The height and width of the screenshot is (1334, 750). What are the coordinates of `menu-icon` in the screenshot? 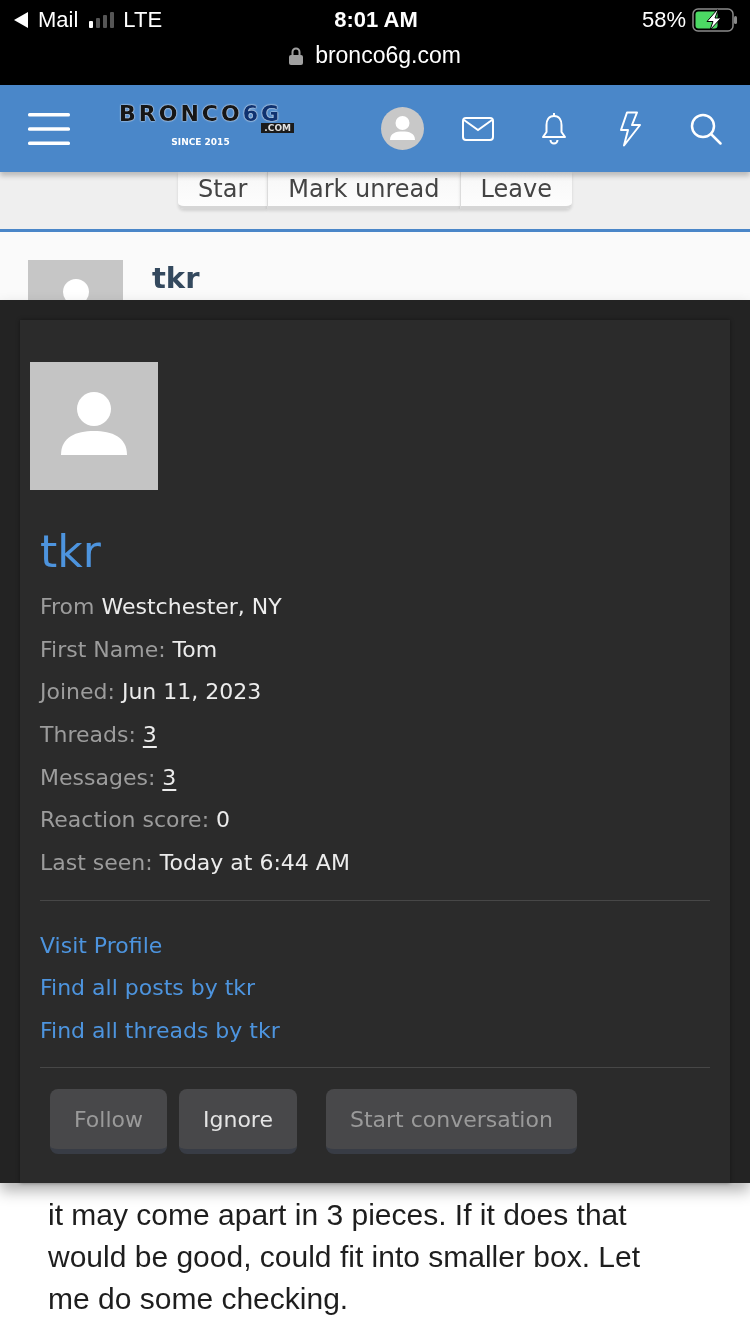 It's located at (49, 128).